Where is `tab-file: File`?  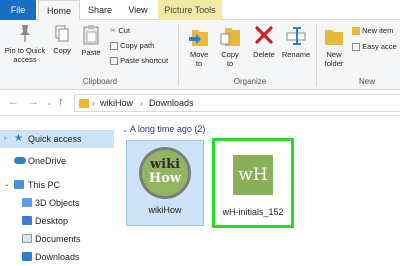
tab-file: File is located at coordinates (18, 10).